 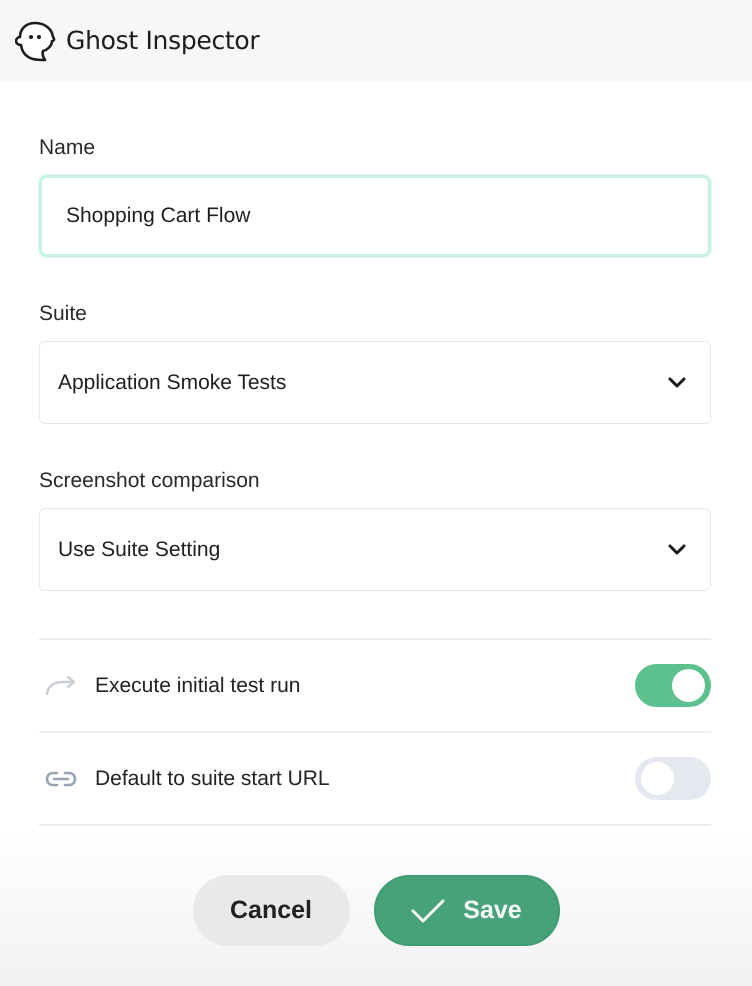 I want to click on select-dropdown: Application Smoke Tests, so click(x=375, y=382).